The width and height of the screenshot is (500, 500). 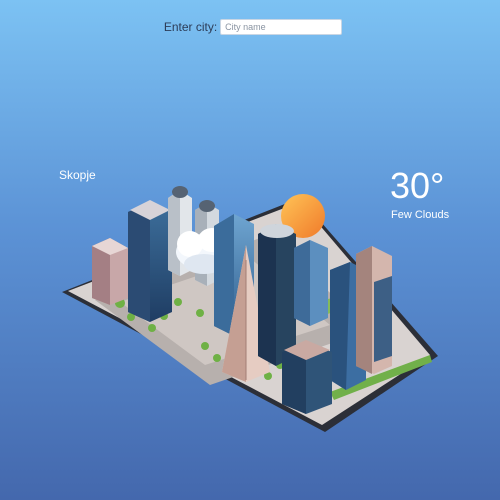 What do you see at coordinates (150, 261) in the screenshot?
I see `building-office-tall` at bounding box center [150, 261].